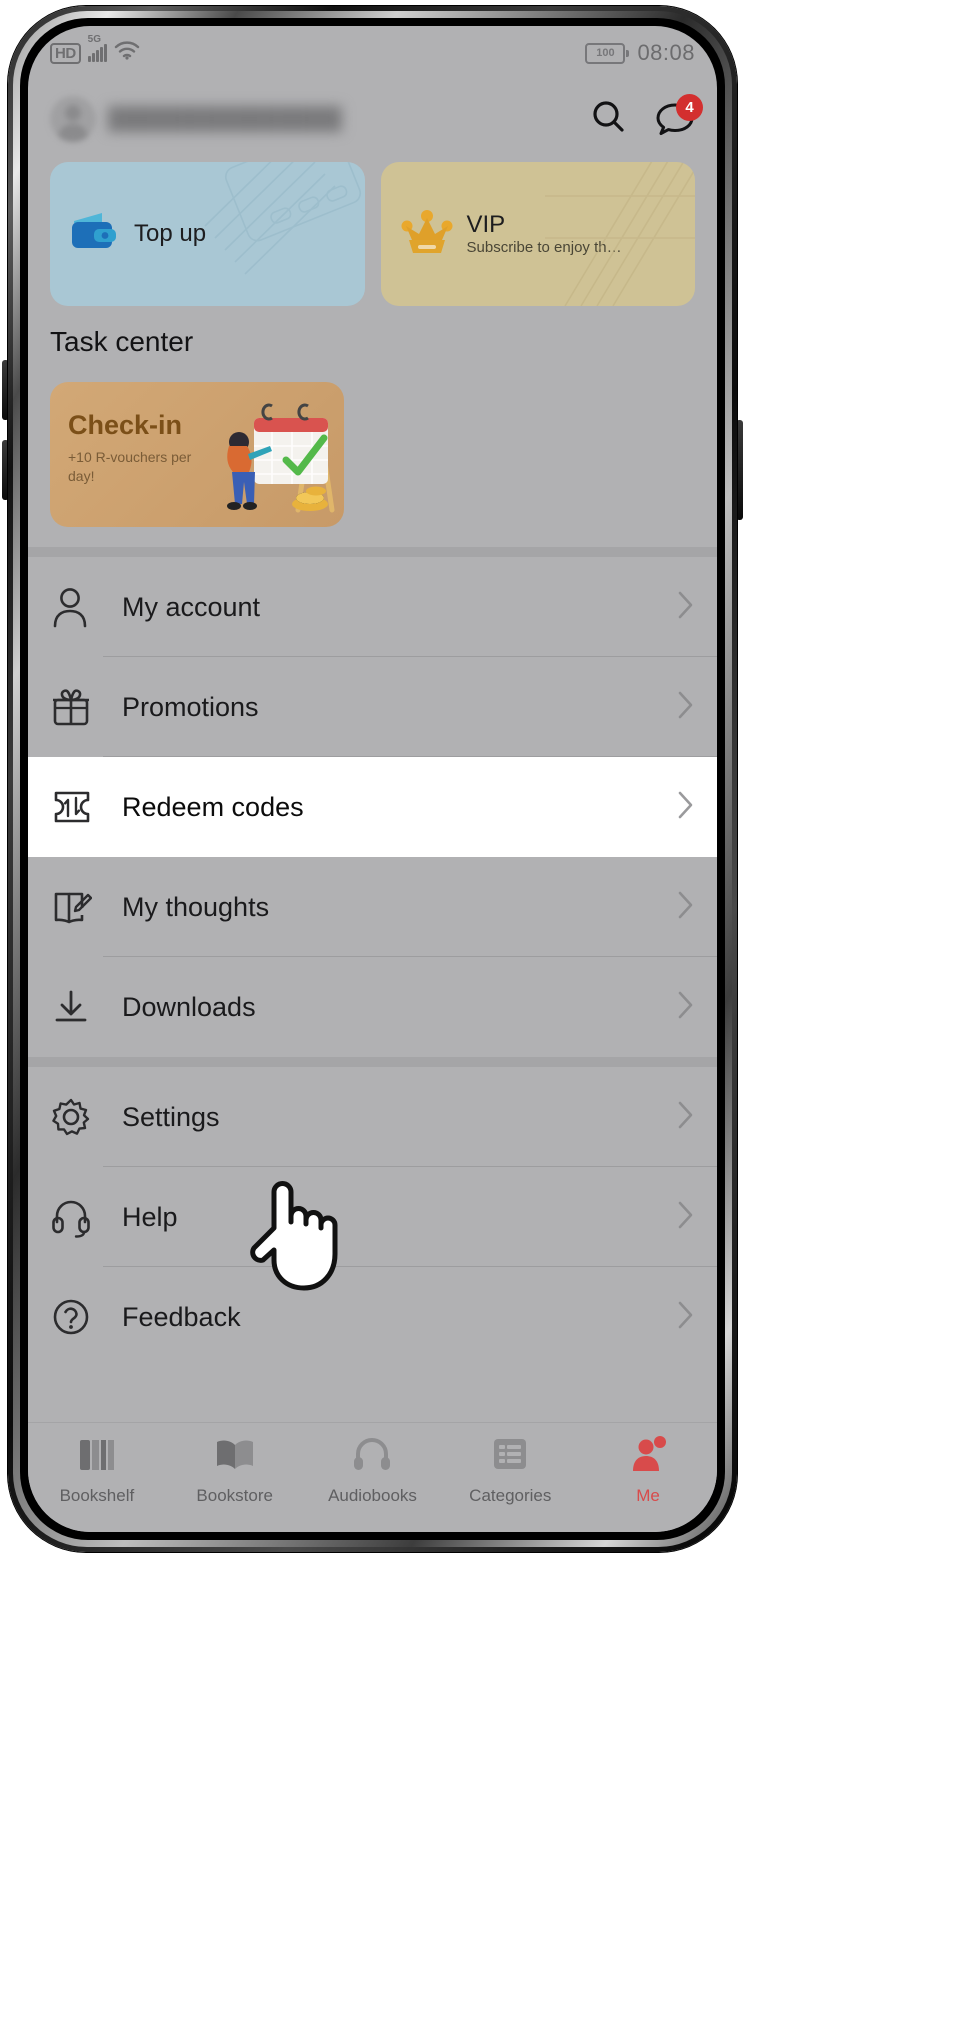 The height and width of the screenshot is (2023, 961). I want to click on battery-icon: 100, so click(607, 53).